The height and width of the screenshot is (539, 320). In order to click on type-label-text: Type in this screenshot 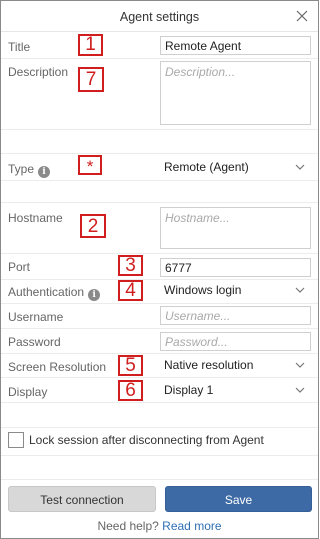, I will do `click(21, 169)`.